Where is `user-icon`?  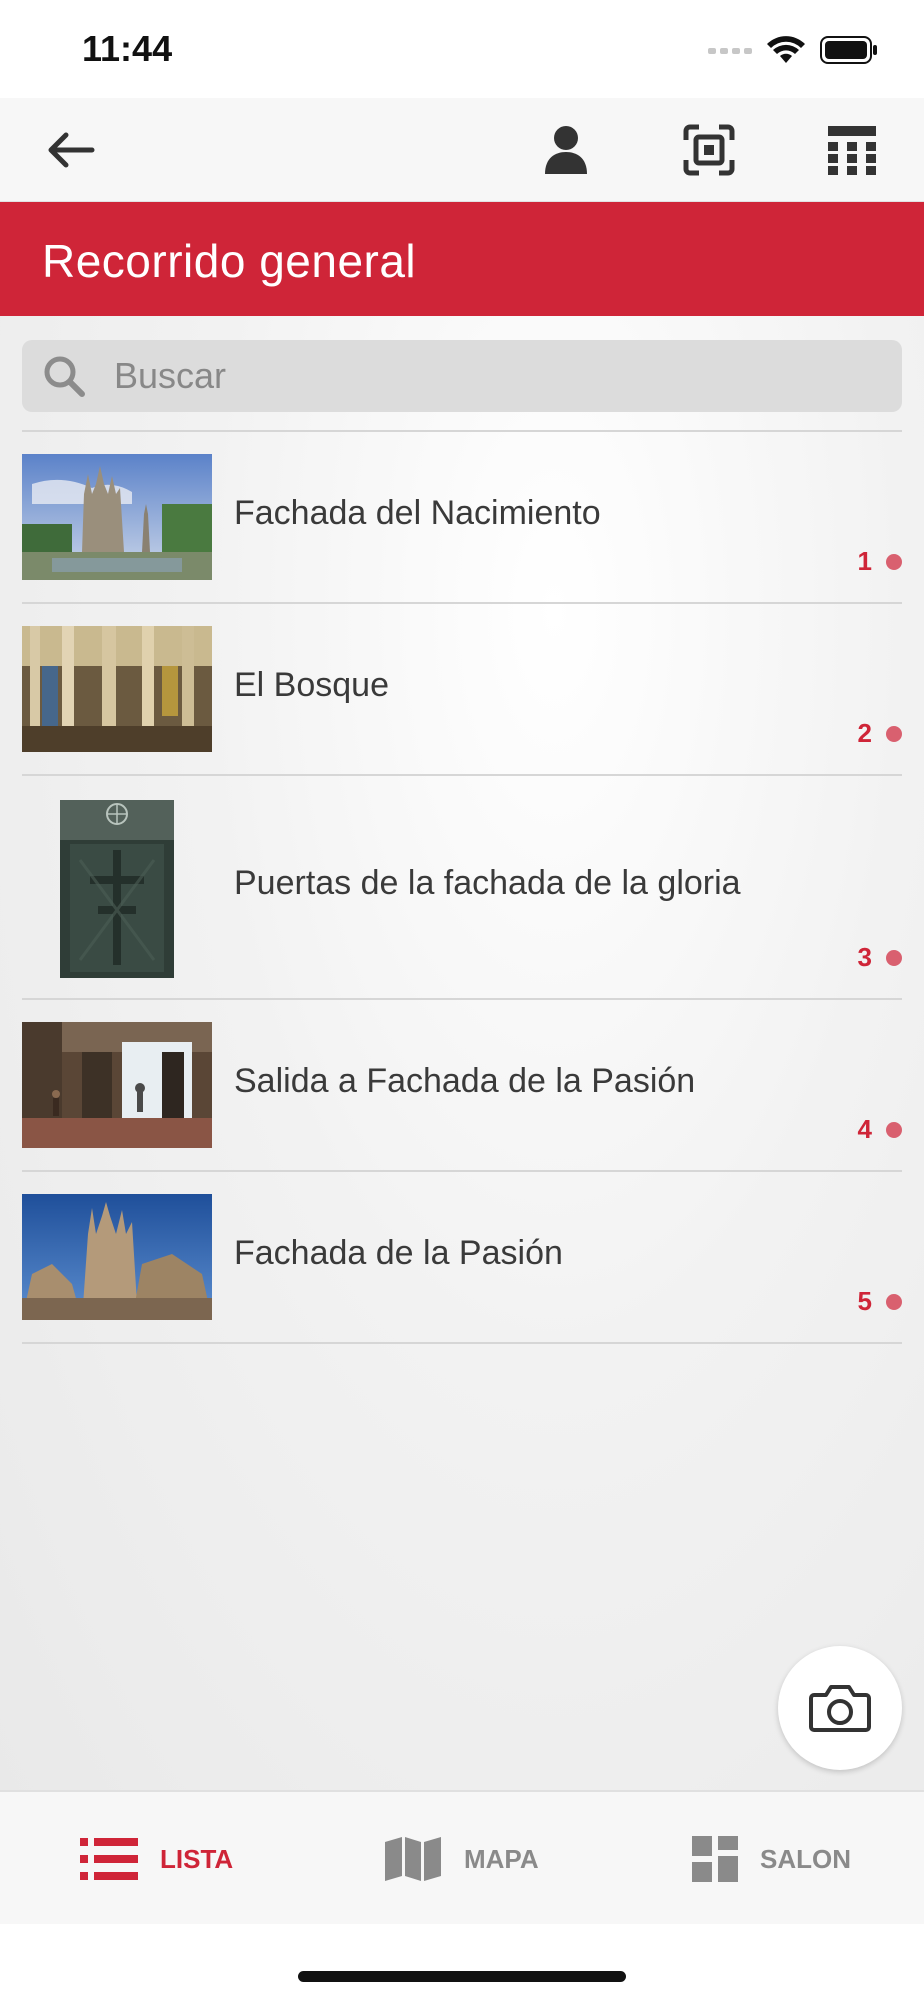
user-icon is located at coordinates (566, 150).